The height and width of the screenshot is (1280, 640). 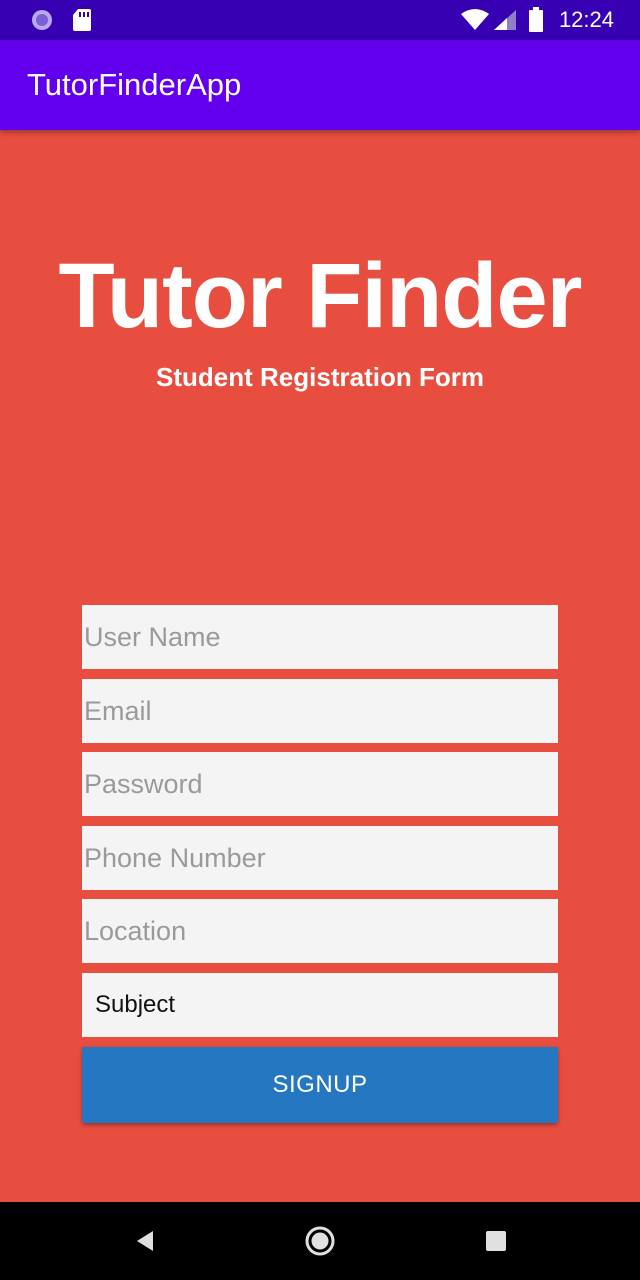 What do you see at coordinates (505, 20) in the screenshot?
I see `signal-icon` at bounding box center [505, 20].